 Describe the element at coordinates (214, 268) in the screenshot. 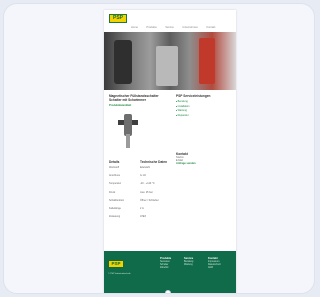

I see `footer-link: AGB` at that location.